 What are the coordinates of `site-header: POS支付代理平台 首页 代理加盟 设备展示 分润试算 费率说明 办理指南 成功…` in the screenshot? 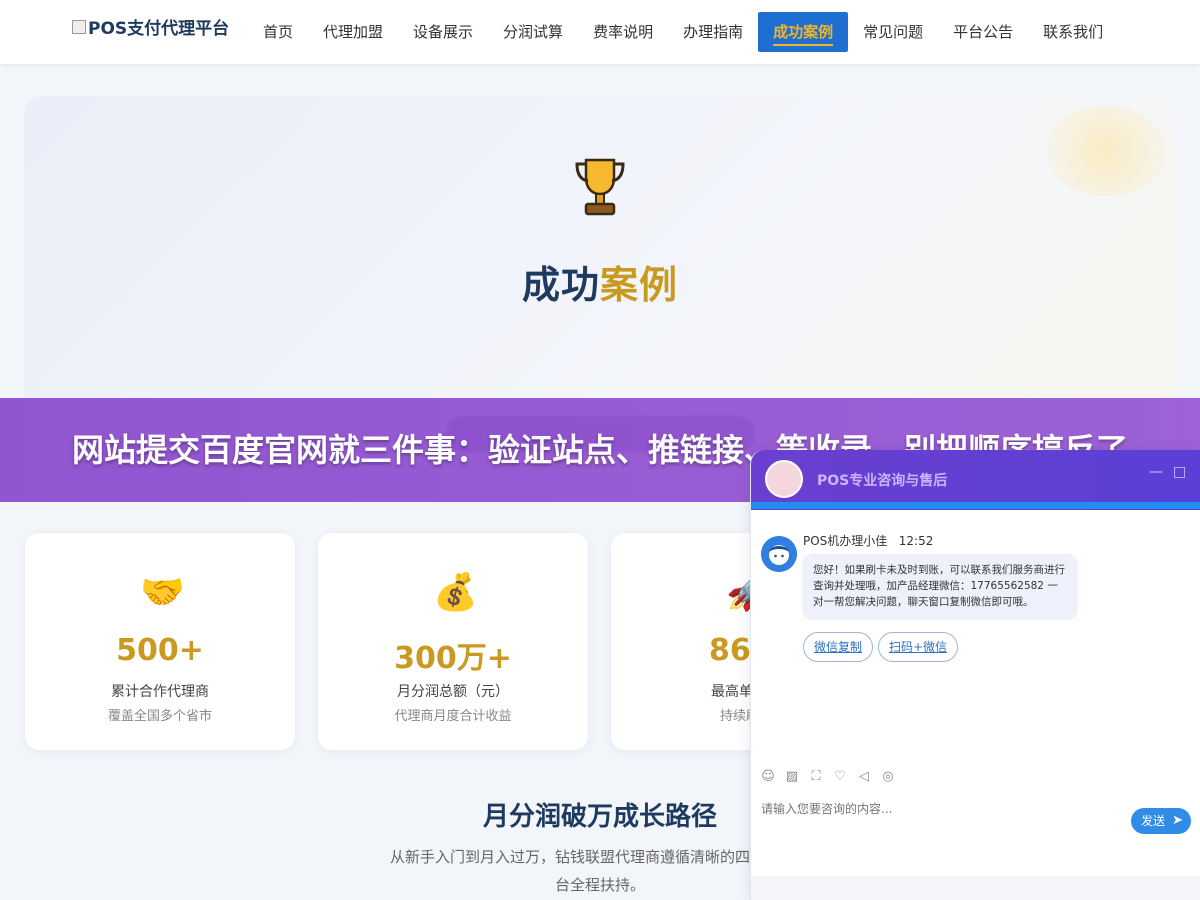 It's located at (600, 32).